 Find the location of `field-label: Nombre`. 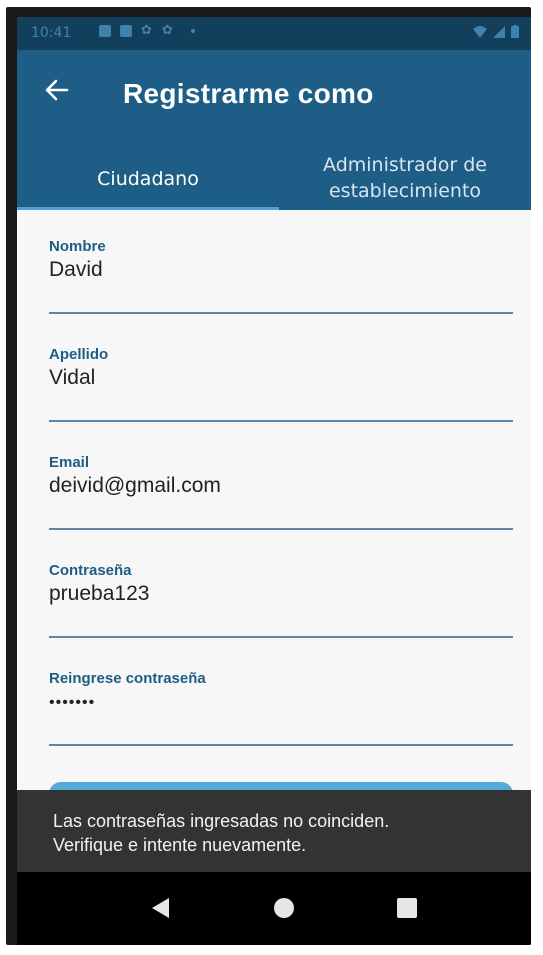

field-label: Nombre is located at coordinates (77, 246).